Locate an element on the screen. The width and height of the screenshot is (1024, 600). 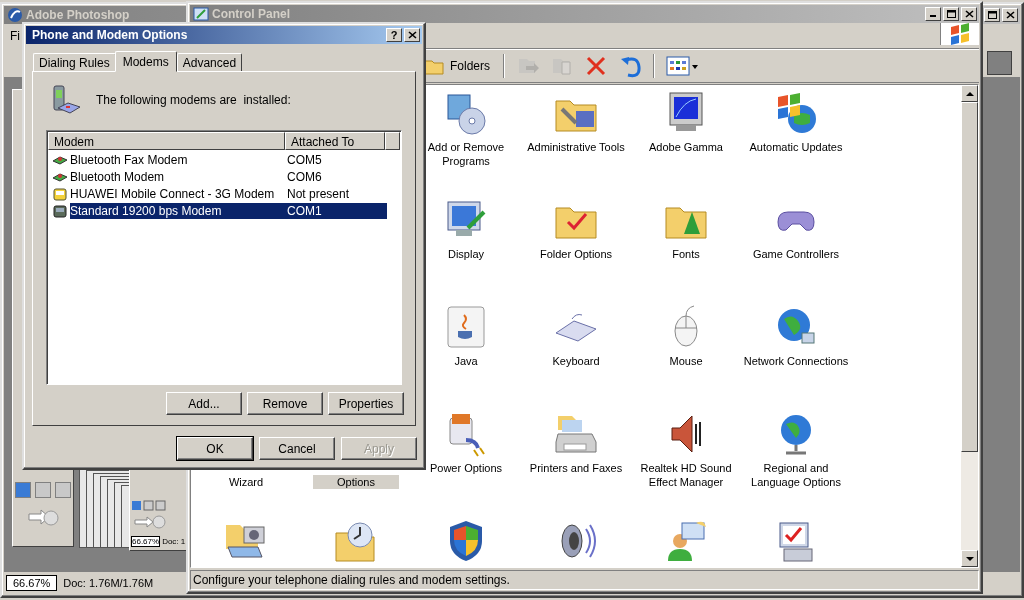
list-cell: COM1 is located at coordinates (337, 210).